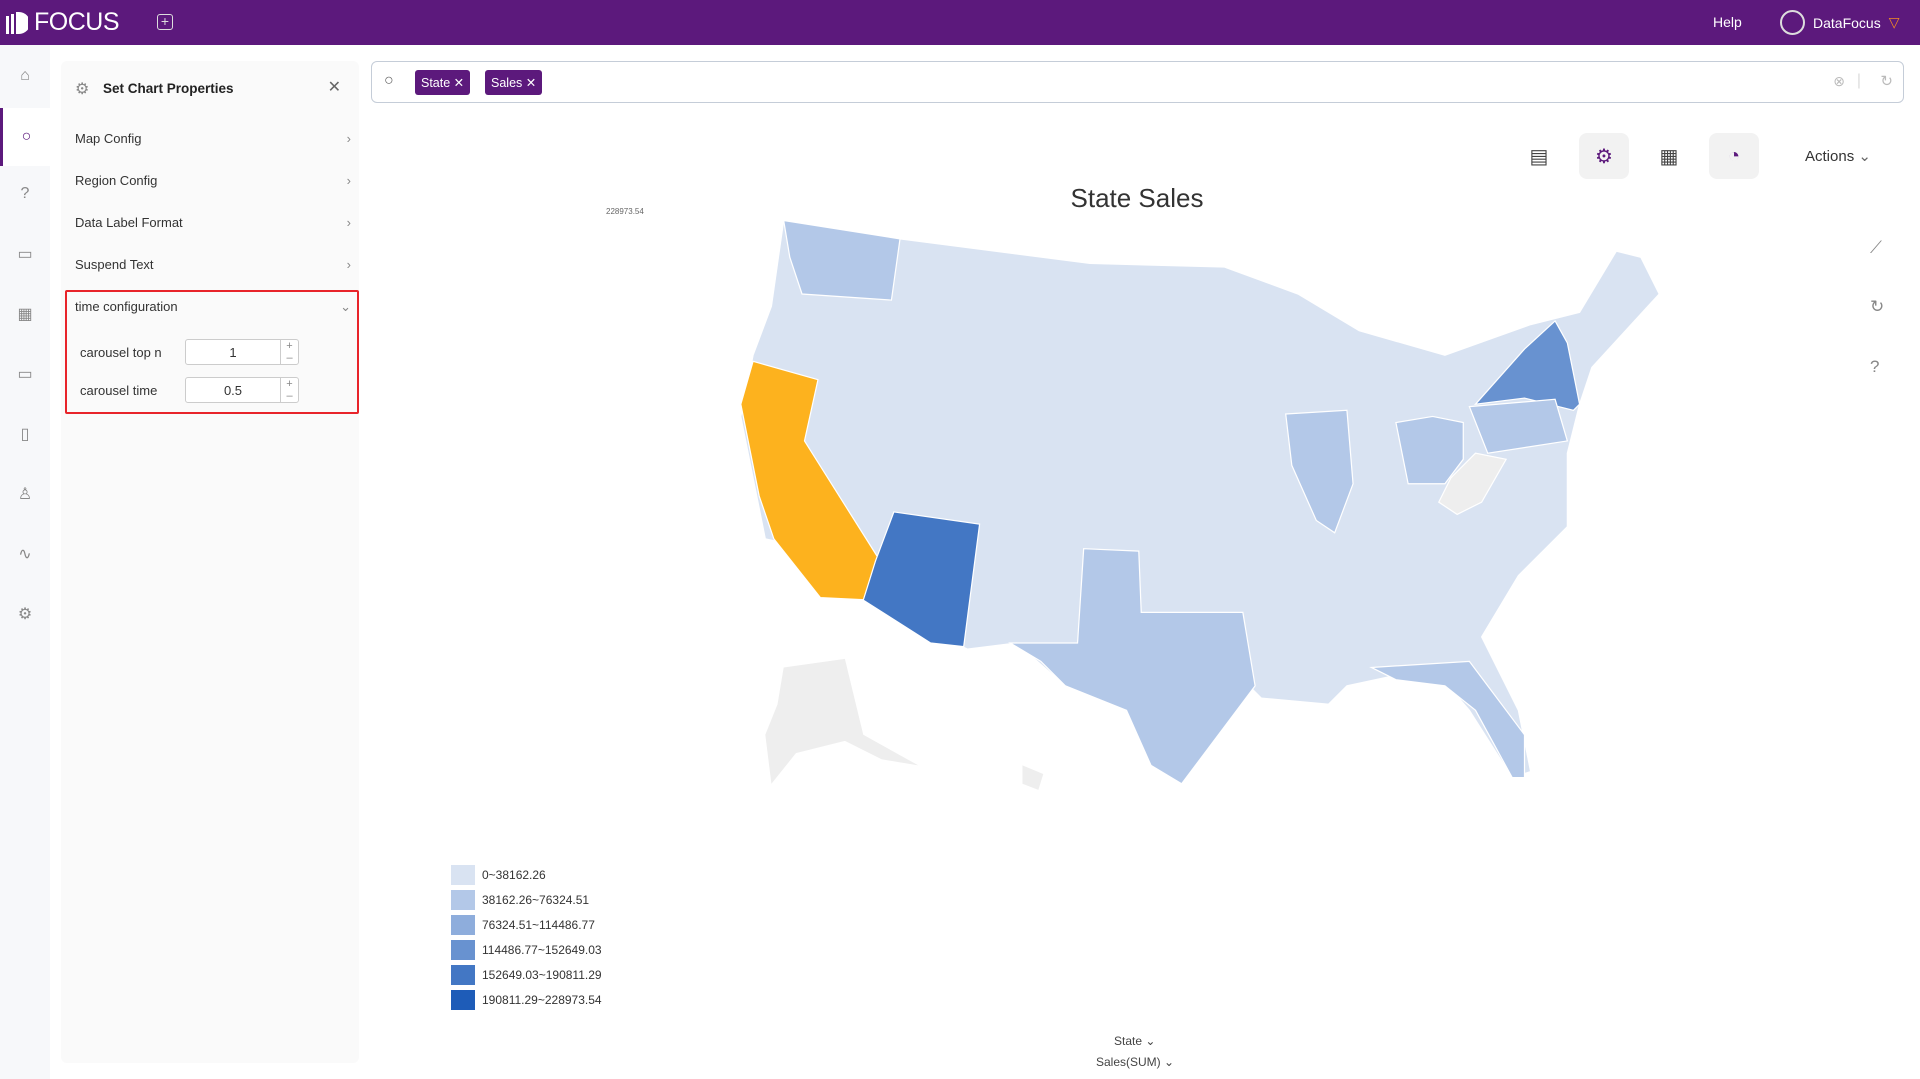  I want to click on x-field-selector: State ⌄, so click(1134, 1041).